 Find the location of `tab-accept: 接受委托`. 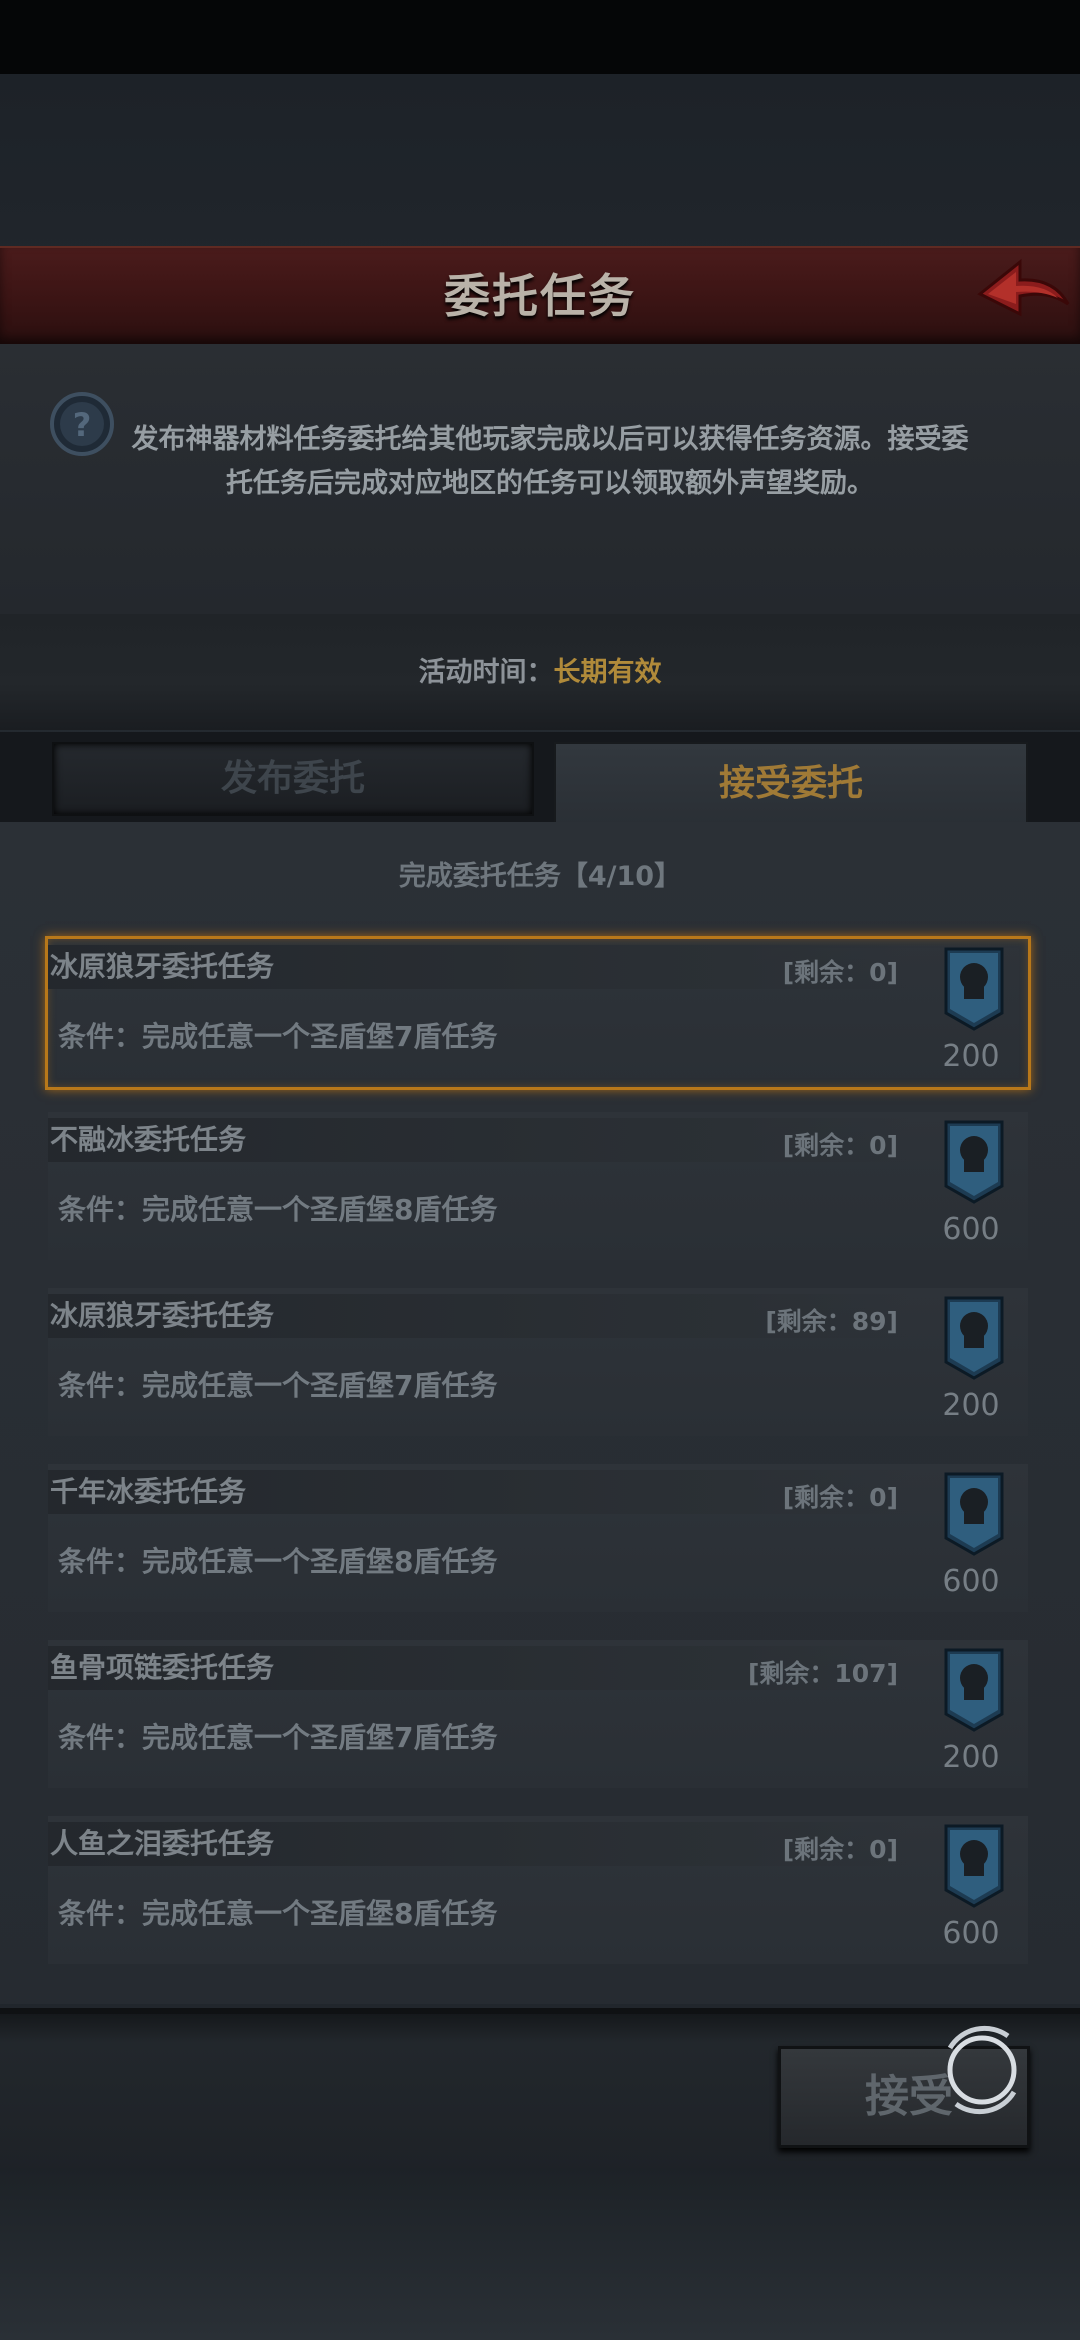

tab-accept: 接受委托 is located at coordinates (791, 783).